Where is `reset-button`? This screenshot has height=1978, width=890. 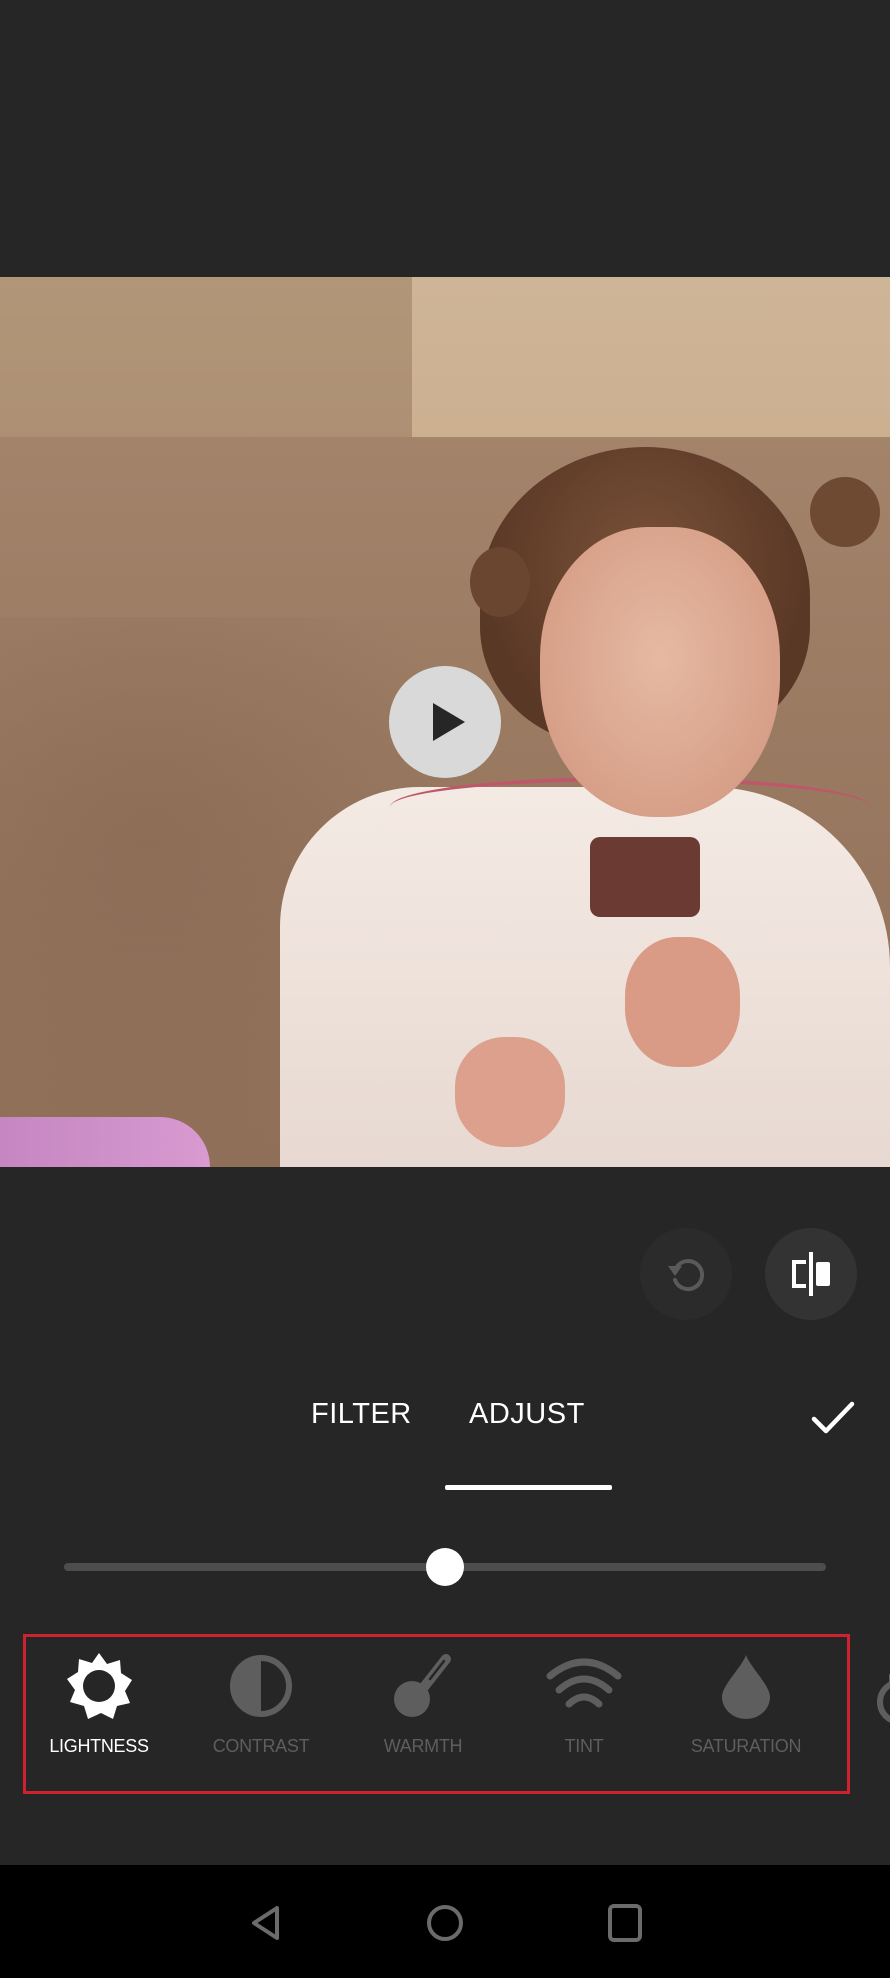 reset-button is located at coordinates (686, 1274).